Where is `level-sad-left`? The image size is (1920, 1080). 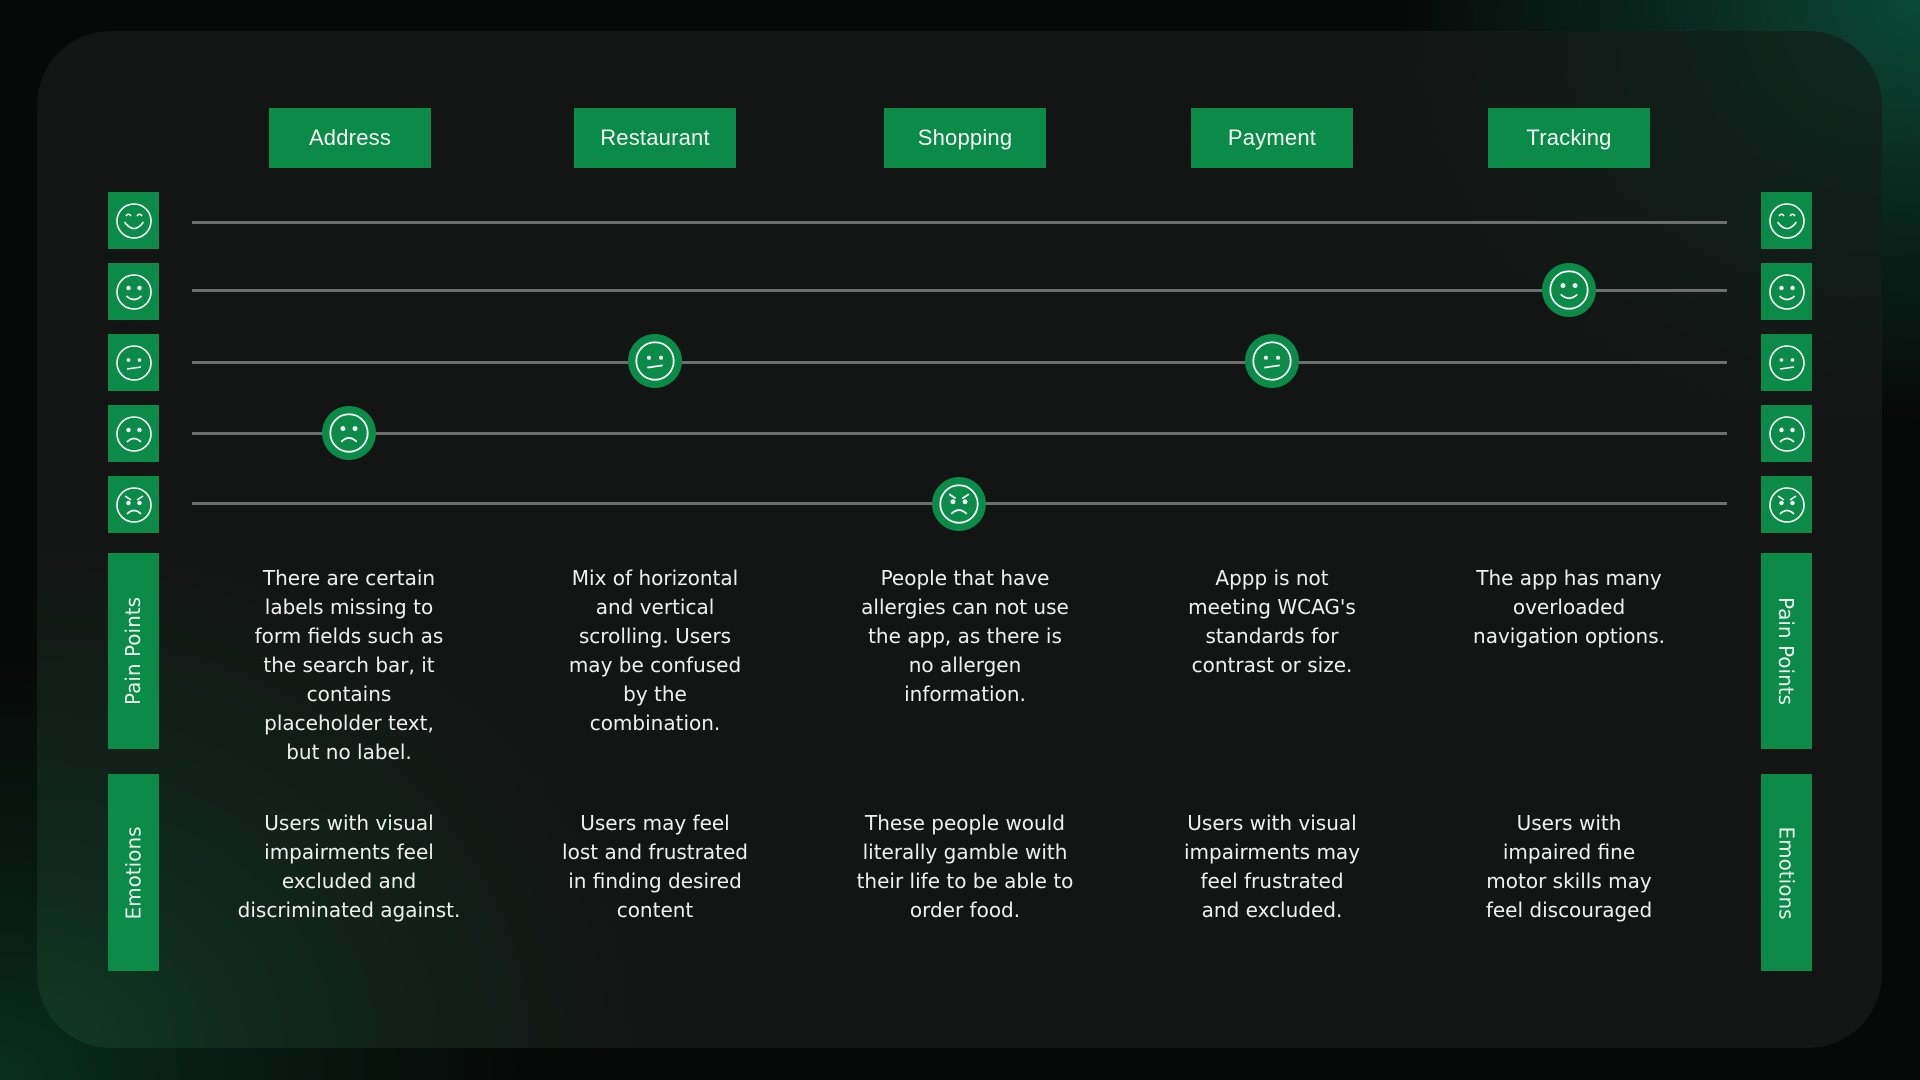
level-sad-left is located at coordinates (133, 433).